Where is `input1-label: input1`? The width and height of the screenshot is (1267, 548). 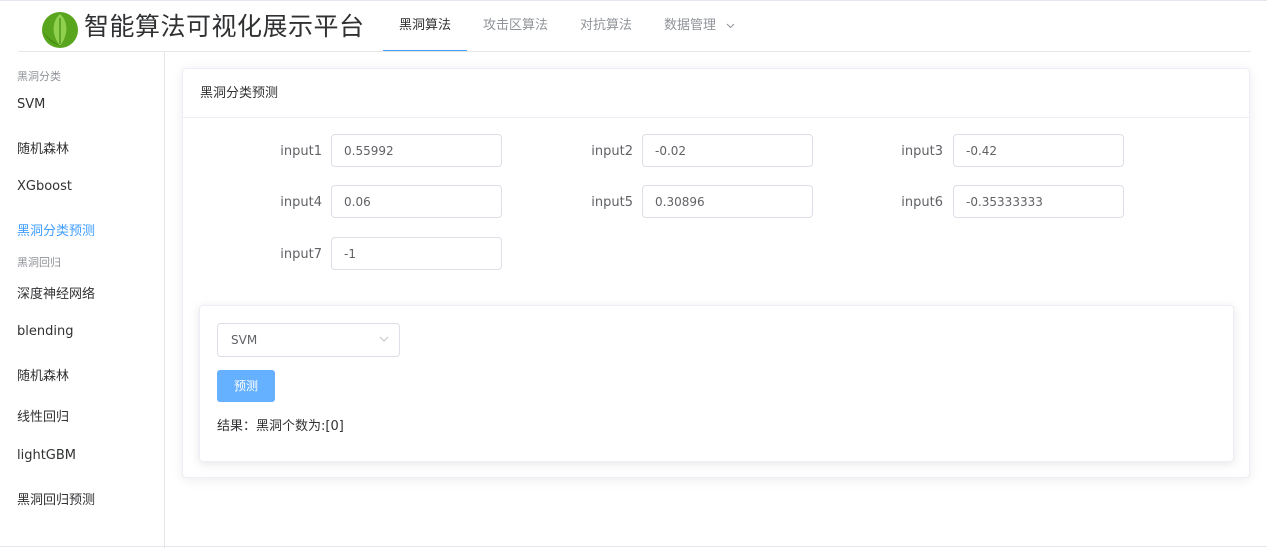
input1-label: input1 is located at coordinates (301, 151).